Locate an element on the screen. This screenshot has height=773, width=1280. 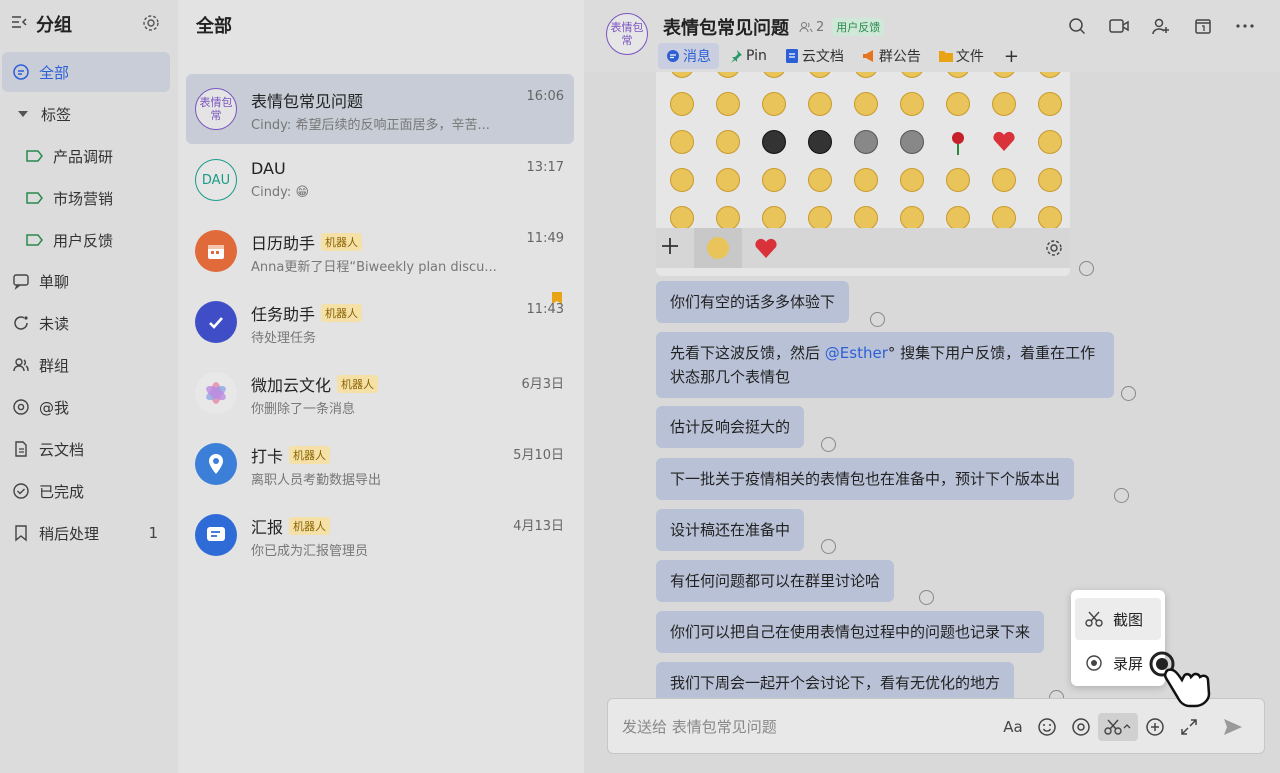
tab-pin: Pin is located at coordinates (748, 56).